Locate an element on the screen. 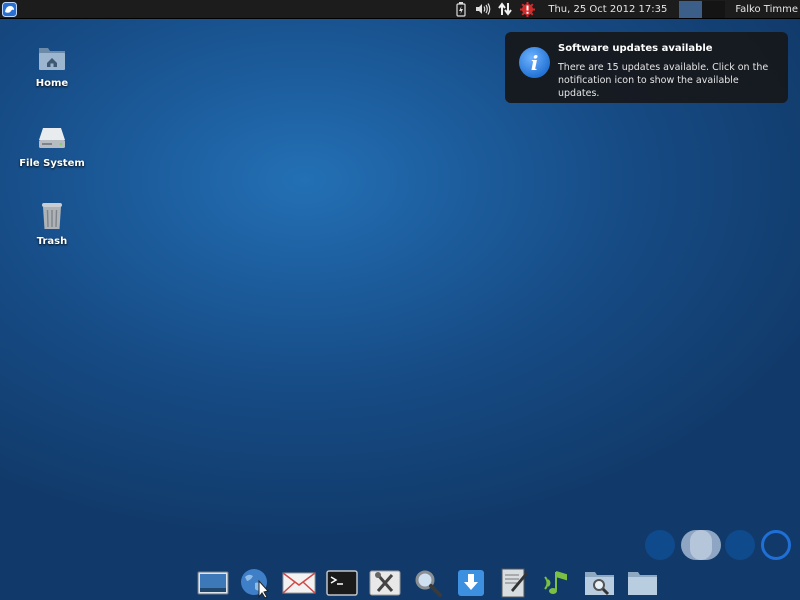  battery-icon is located at coordinates (461, 9).